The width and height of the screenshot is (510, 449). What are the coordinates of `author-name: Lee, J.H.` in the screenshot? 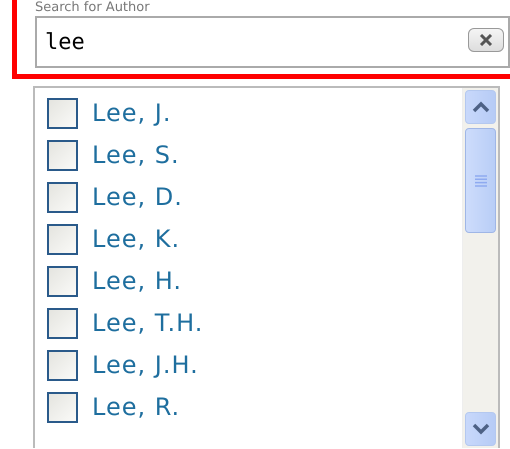 It's located at (145, 365).